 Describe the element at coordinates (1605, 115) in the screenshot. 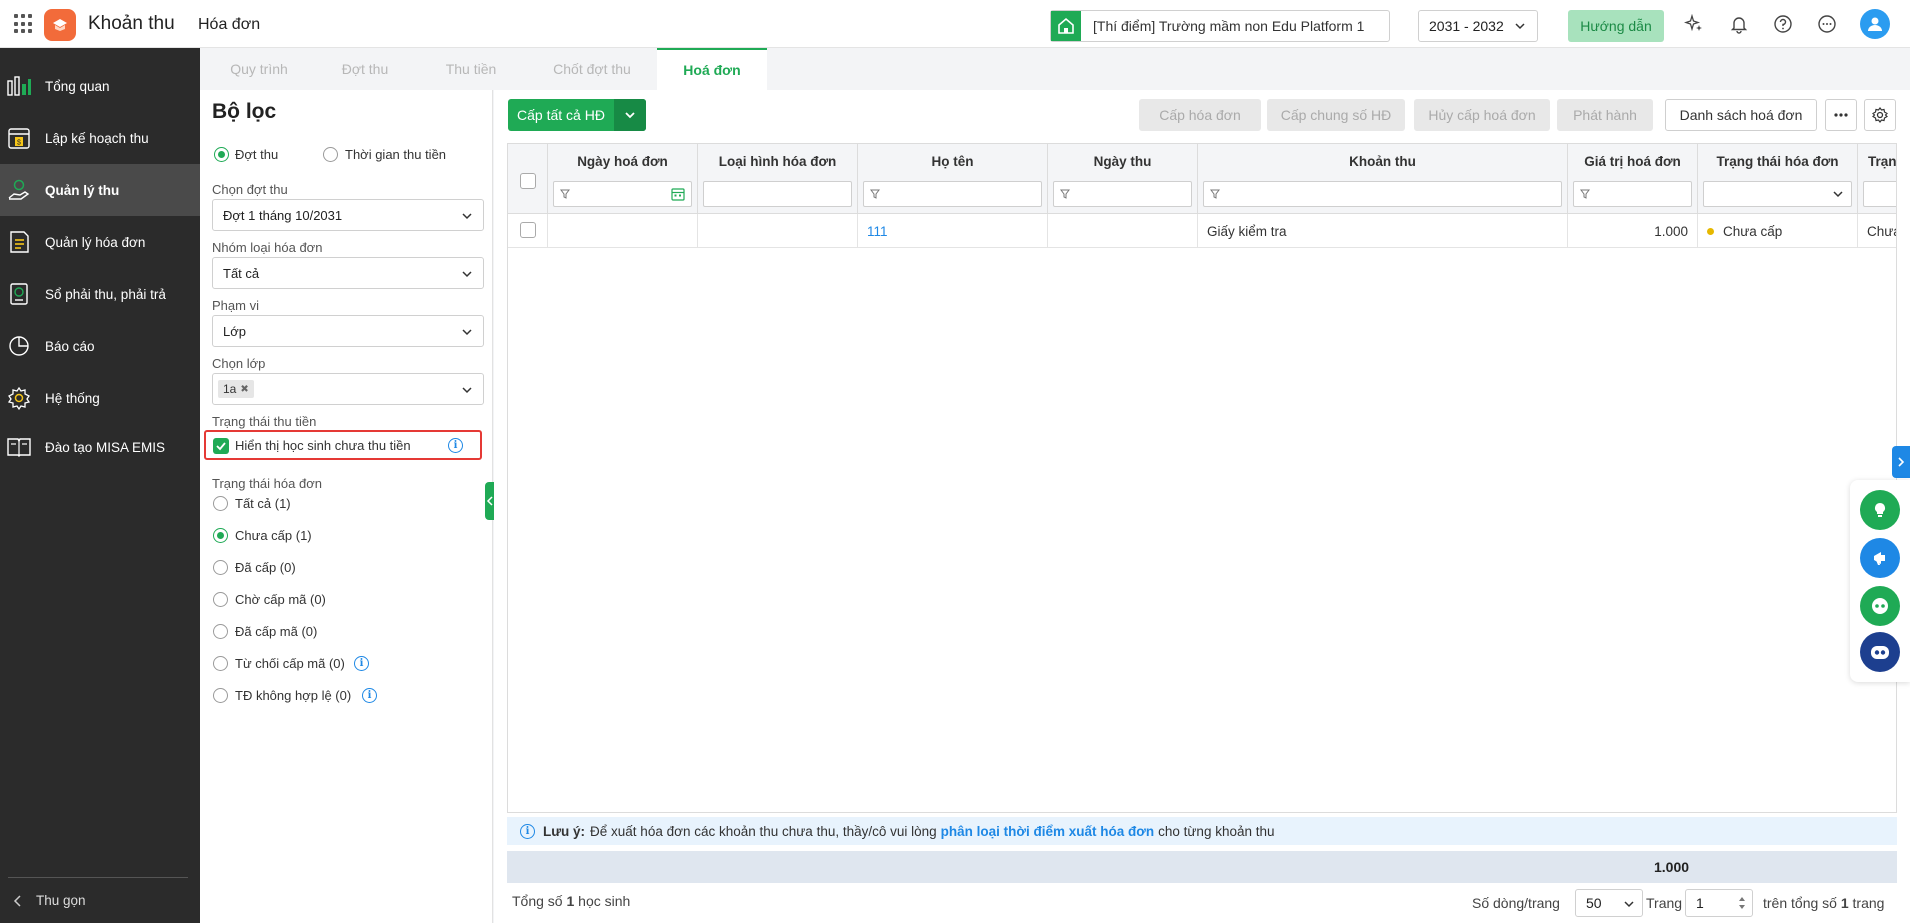

I see `publish-button: Phát hành` at that location.